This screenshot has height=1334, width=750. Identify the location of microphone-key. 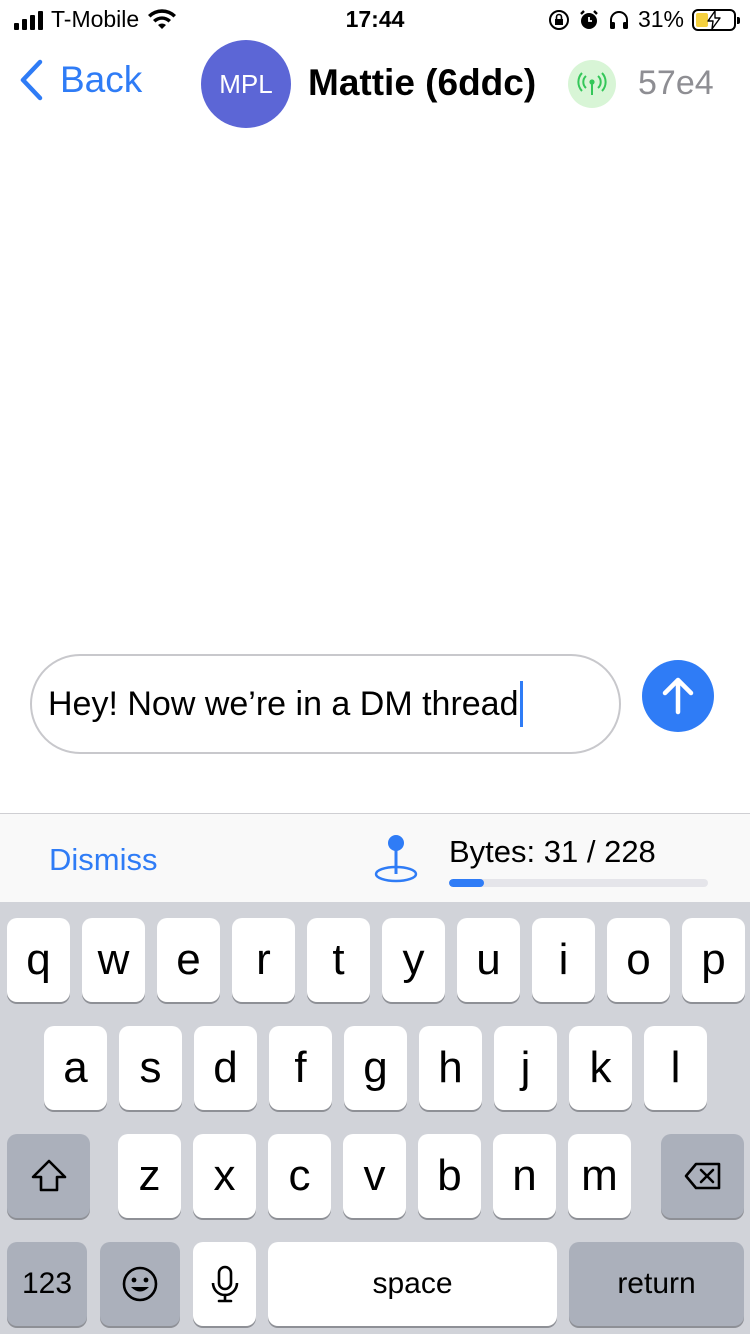
(224, 1284).